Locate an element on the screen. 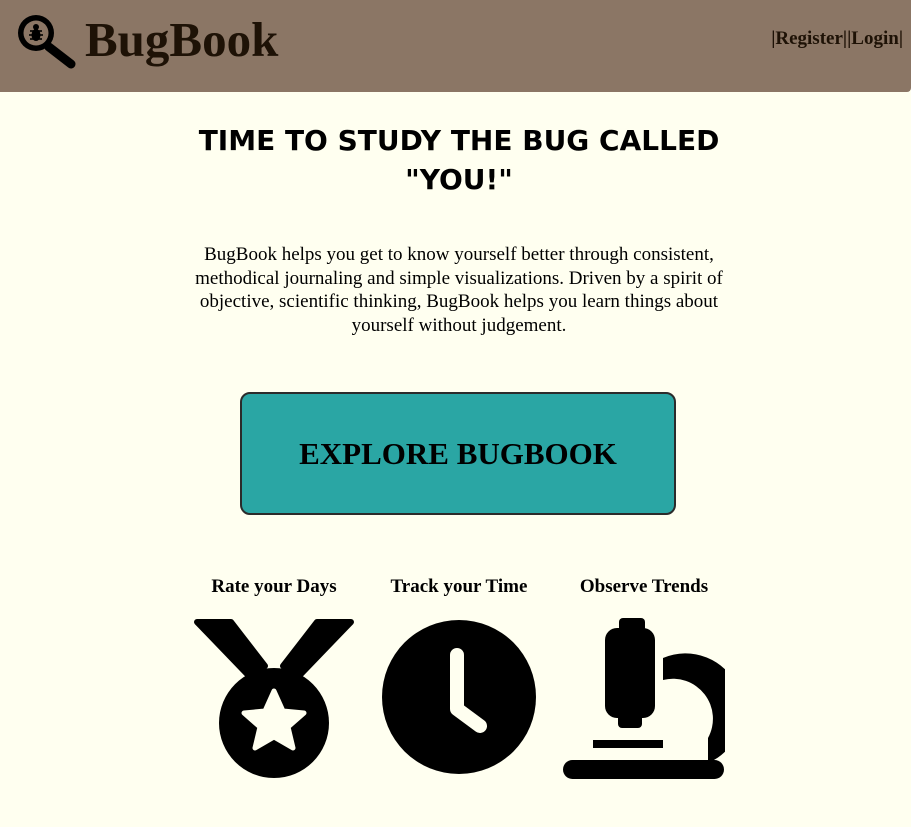  login-link: Login is located at coordinates (875, 38).